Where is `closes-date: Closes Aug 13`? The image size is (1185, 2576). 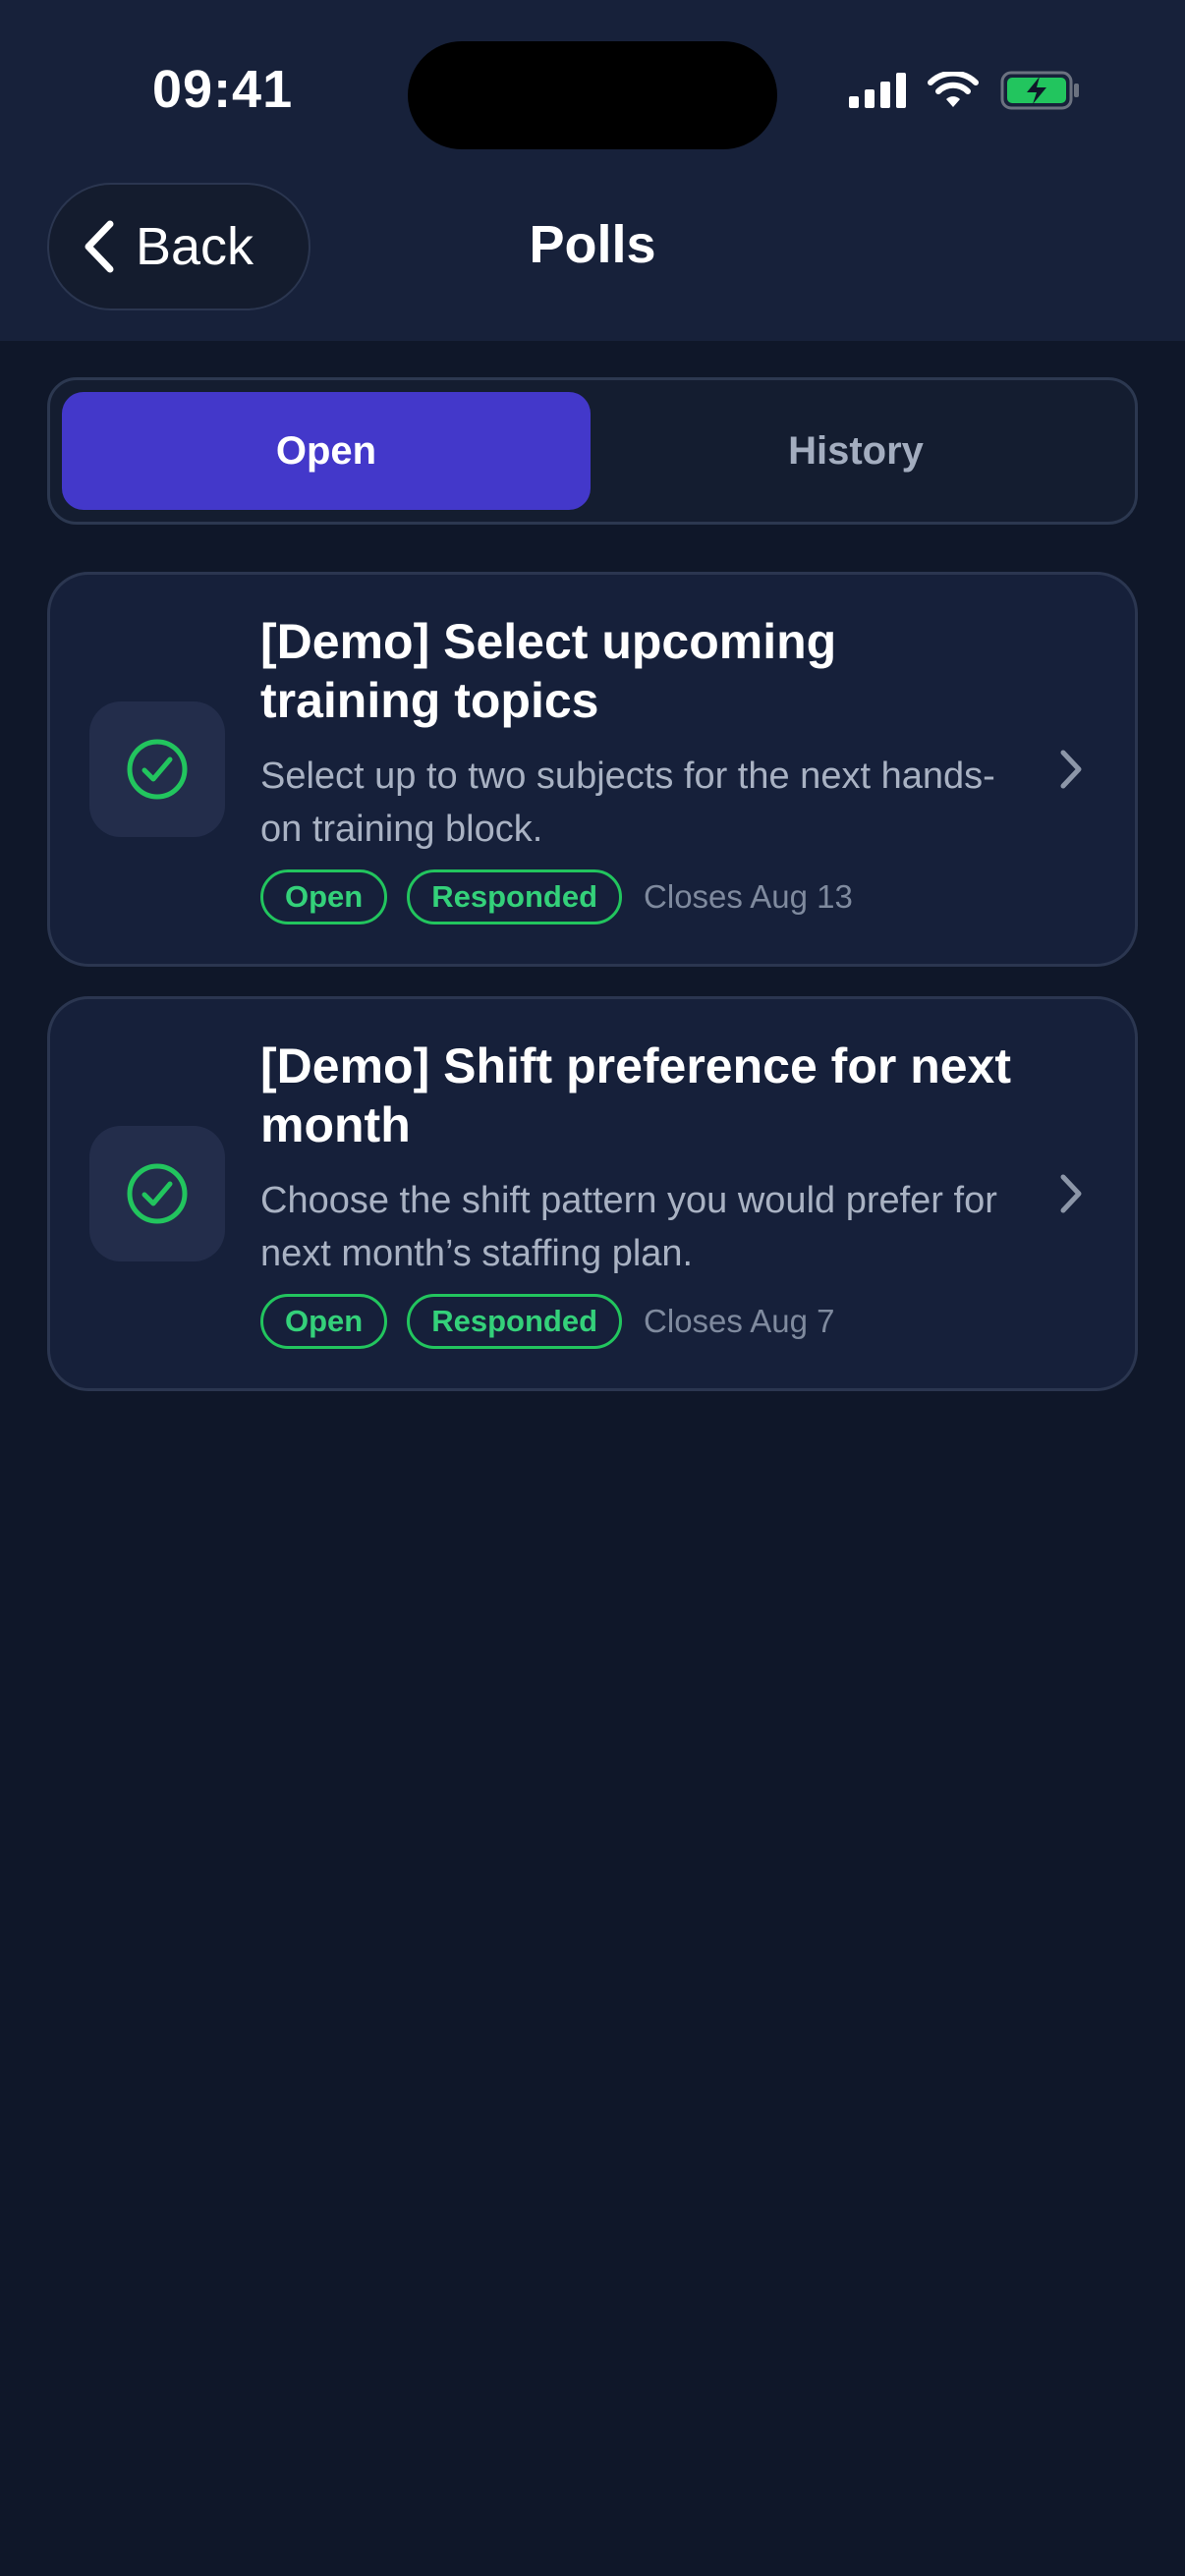
closes-date: Closes Aug 13 is located at coordinates (749, 896).